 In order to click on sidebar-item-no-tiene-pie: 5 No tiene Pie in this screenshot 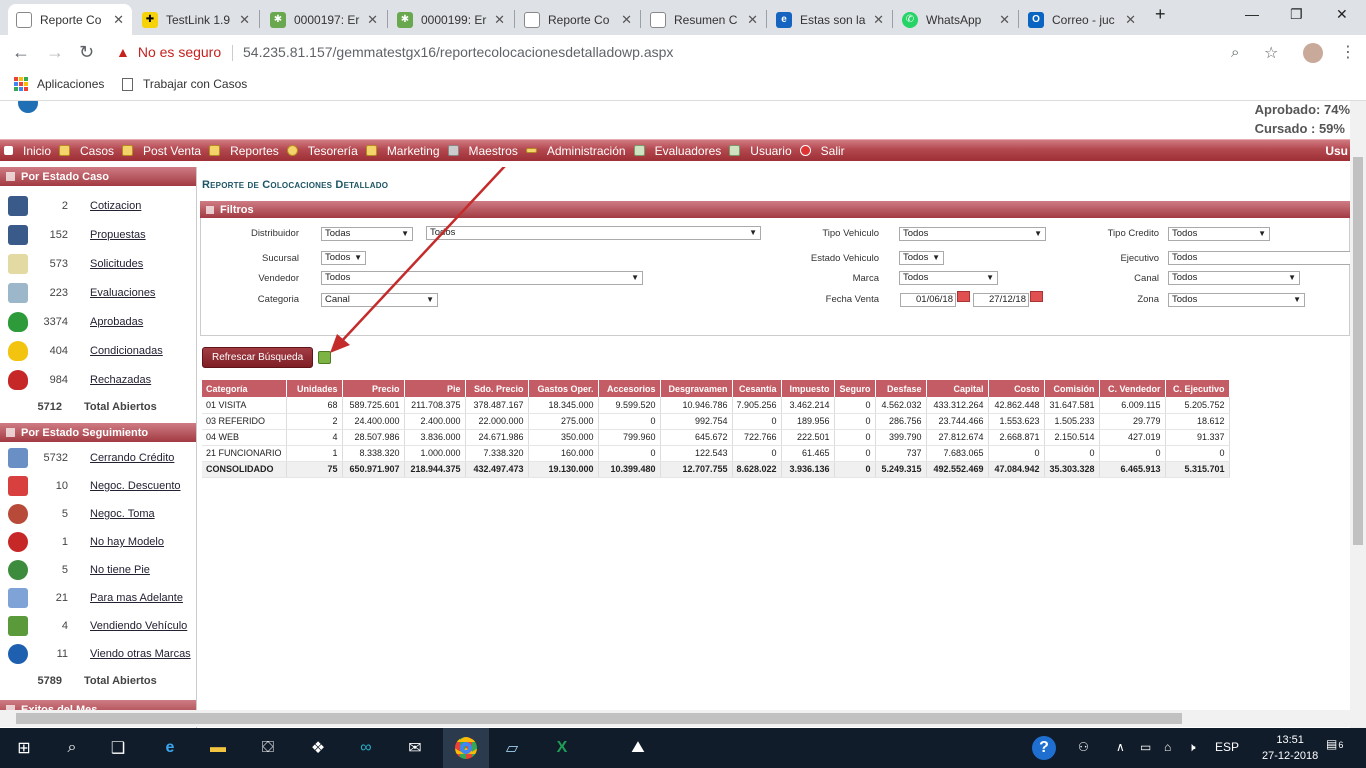, I will do `click(98, 570)`.